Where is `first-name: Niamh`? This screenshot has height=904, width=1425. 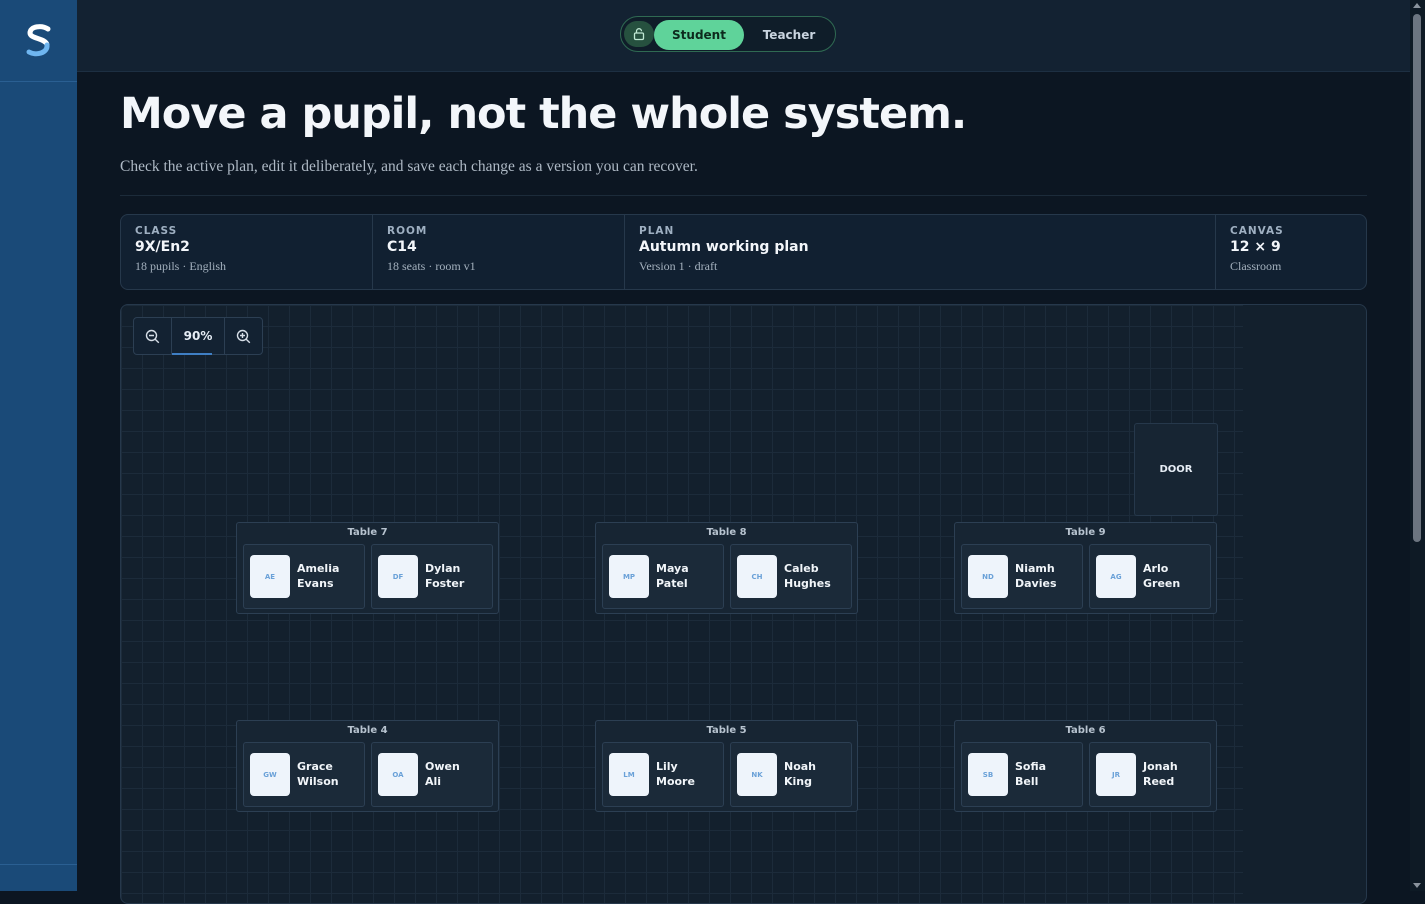 first-name: Niamh is located at coordinates (1035, 568).